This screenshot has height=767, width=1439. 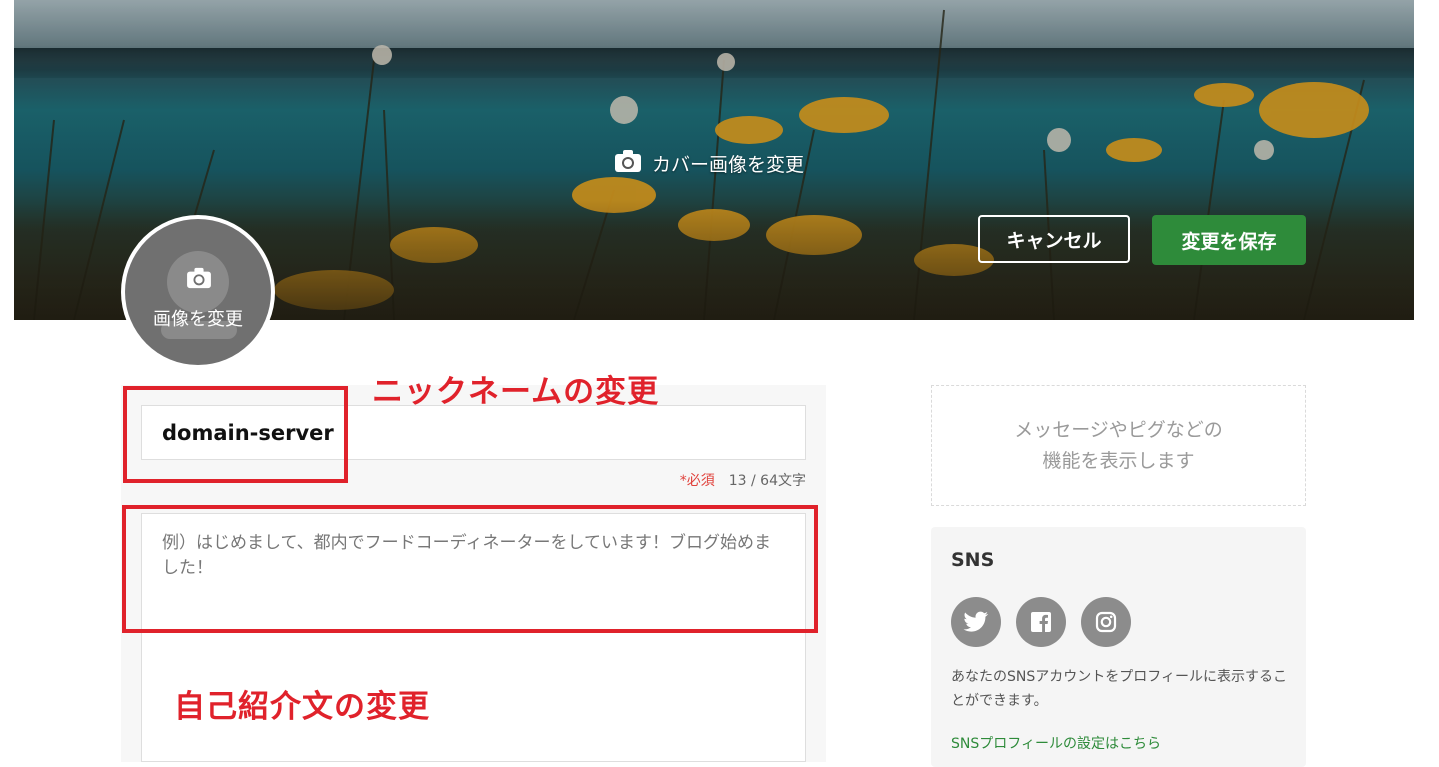 I want to click on message-placeholder-line2: 機能を表示します, so click(x=1118, y=460).